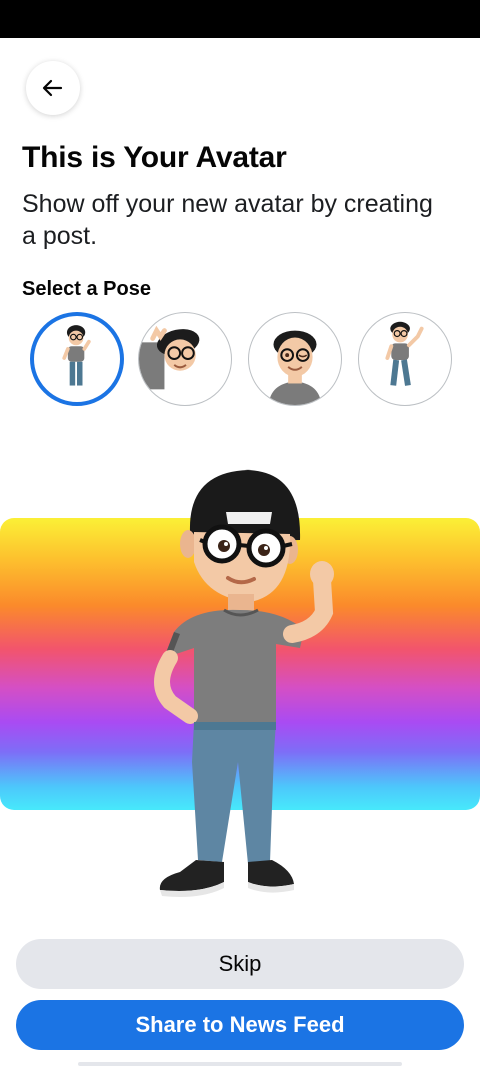 This screenshot has width=480, height=1067. I want to click on page-title: This is Your Avatar, so click(154, 157).